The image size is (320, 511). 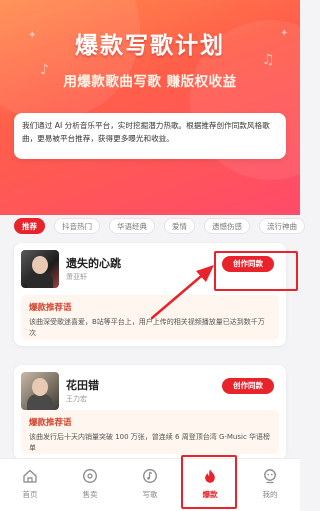 What do you see at coordinates (76, 277) in the screenshot?
I see `song-artist: 萧亚轩` at bounding box center [76, 277].